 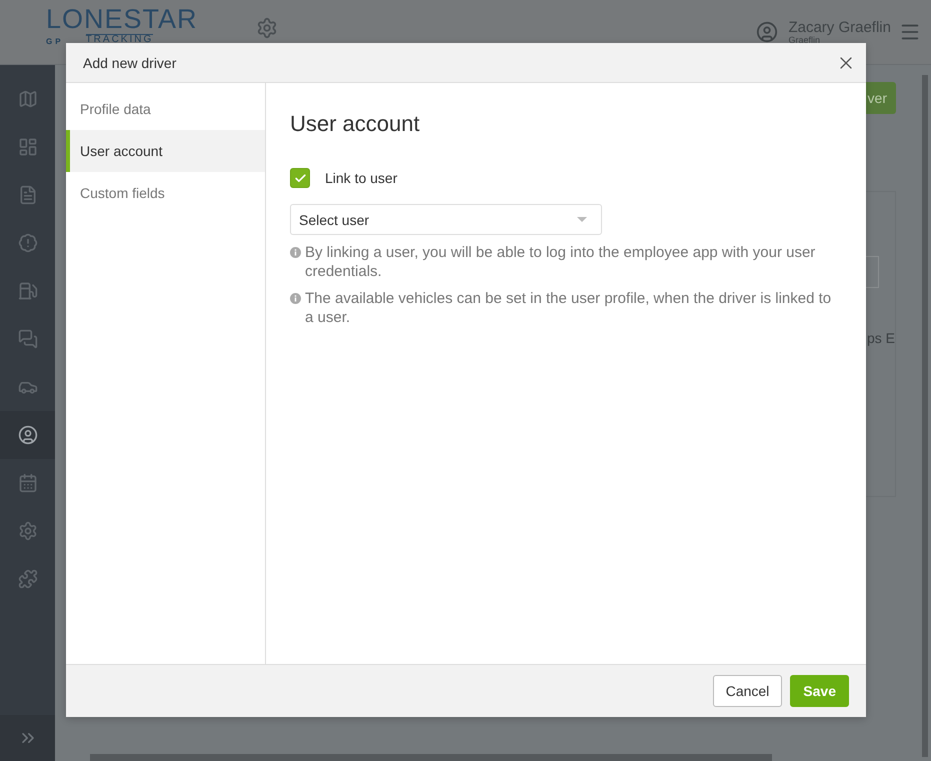 What do you see at coordinates (130, 62) in the screenshot?
I see `dialog-title: Add new driver` at bounding box center [130, 62].